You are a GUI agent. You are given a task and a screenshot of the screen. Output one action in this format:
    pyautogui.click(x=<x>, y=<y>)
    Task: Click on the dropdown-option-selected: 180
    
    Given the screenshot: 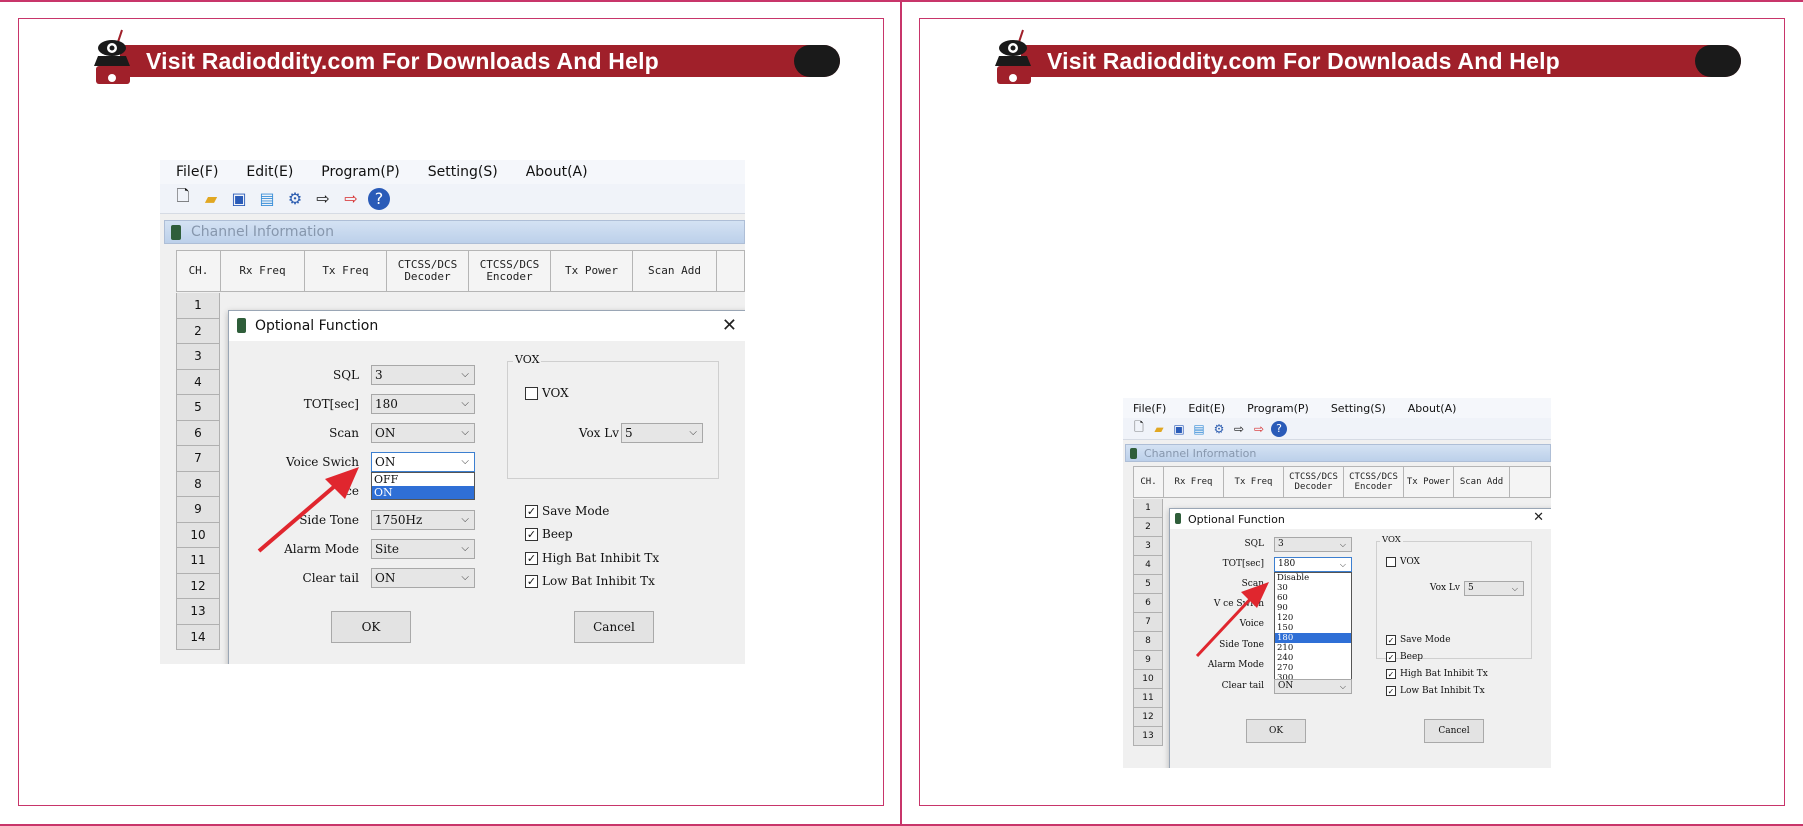 What is the action you would take?
    pyautogui.click(x=1313, y=638)
    